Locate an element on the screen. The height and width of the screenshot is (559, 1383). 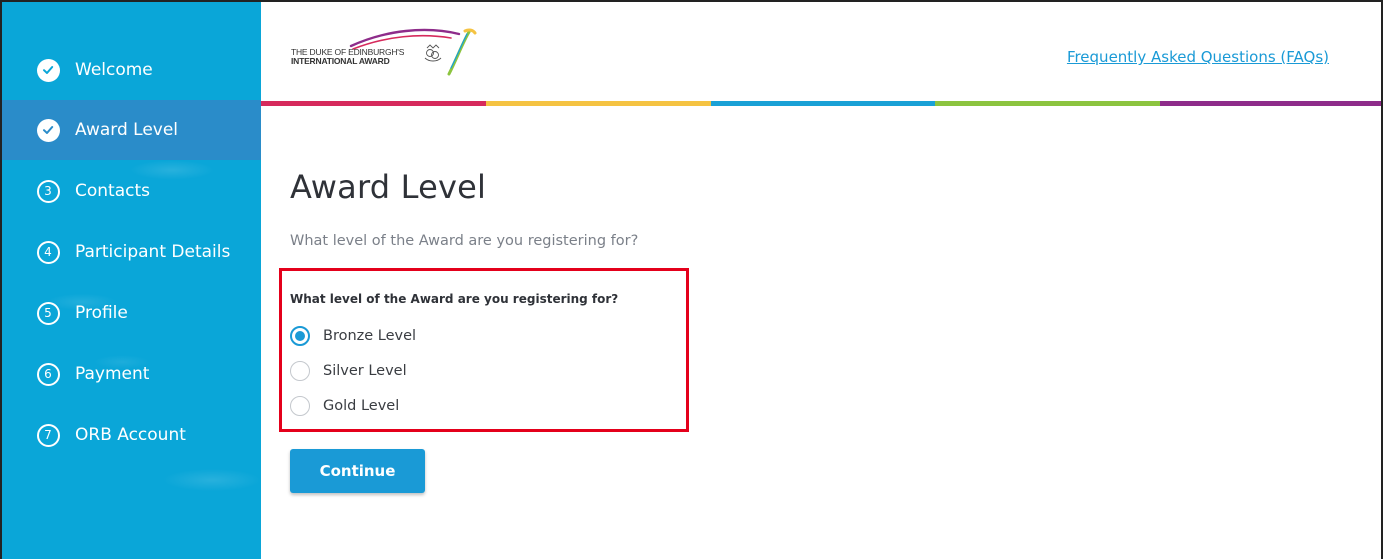
radio-option-silver: Silver Level is located at coordinates (348, 371).